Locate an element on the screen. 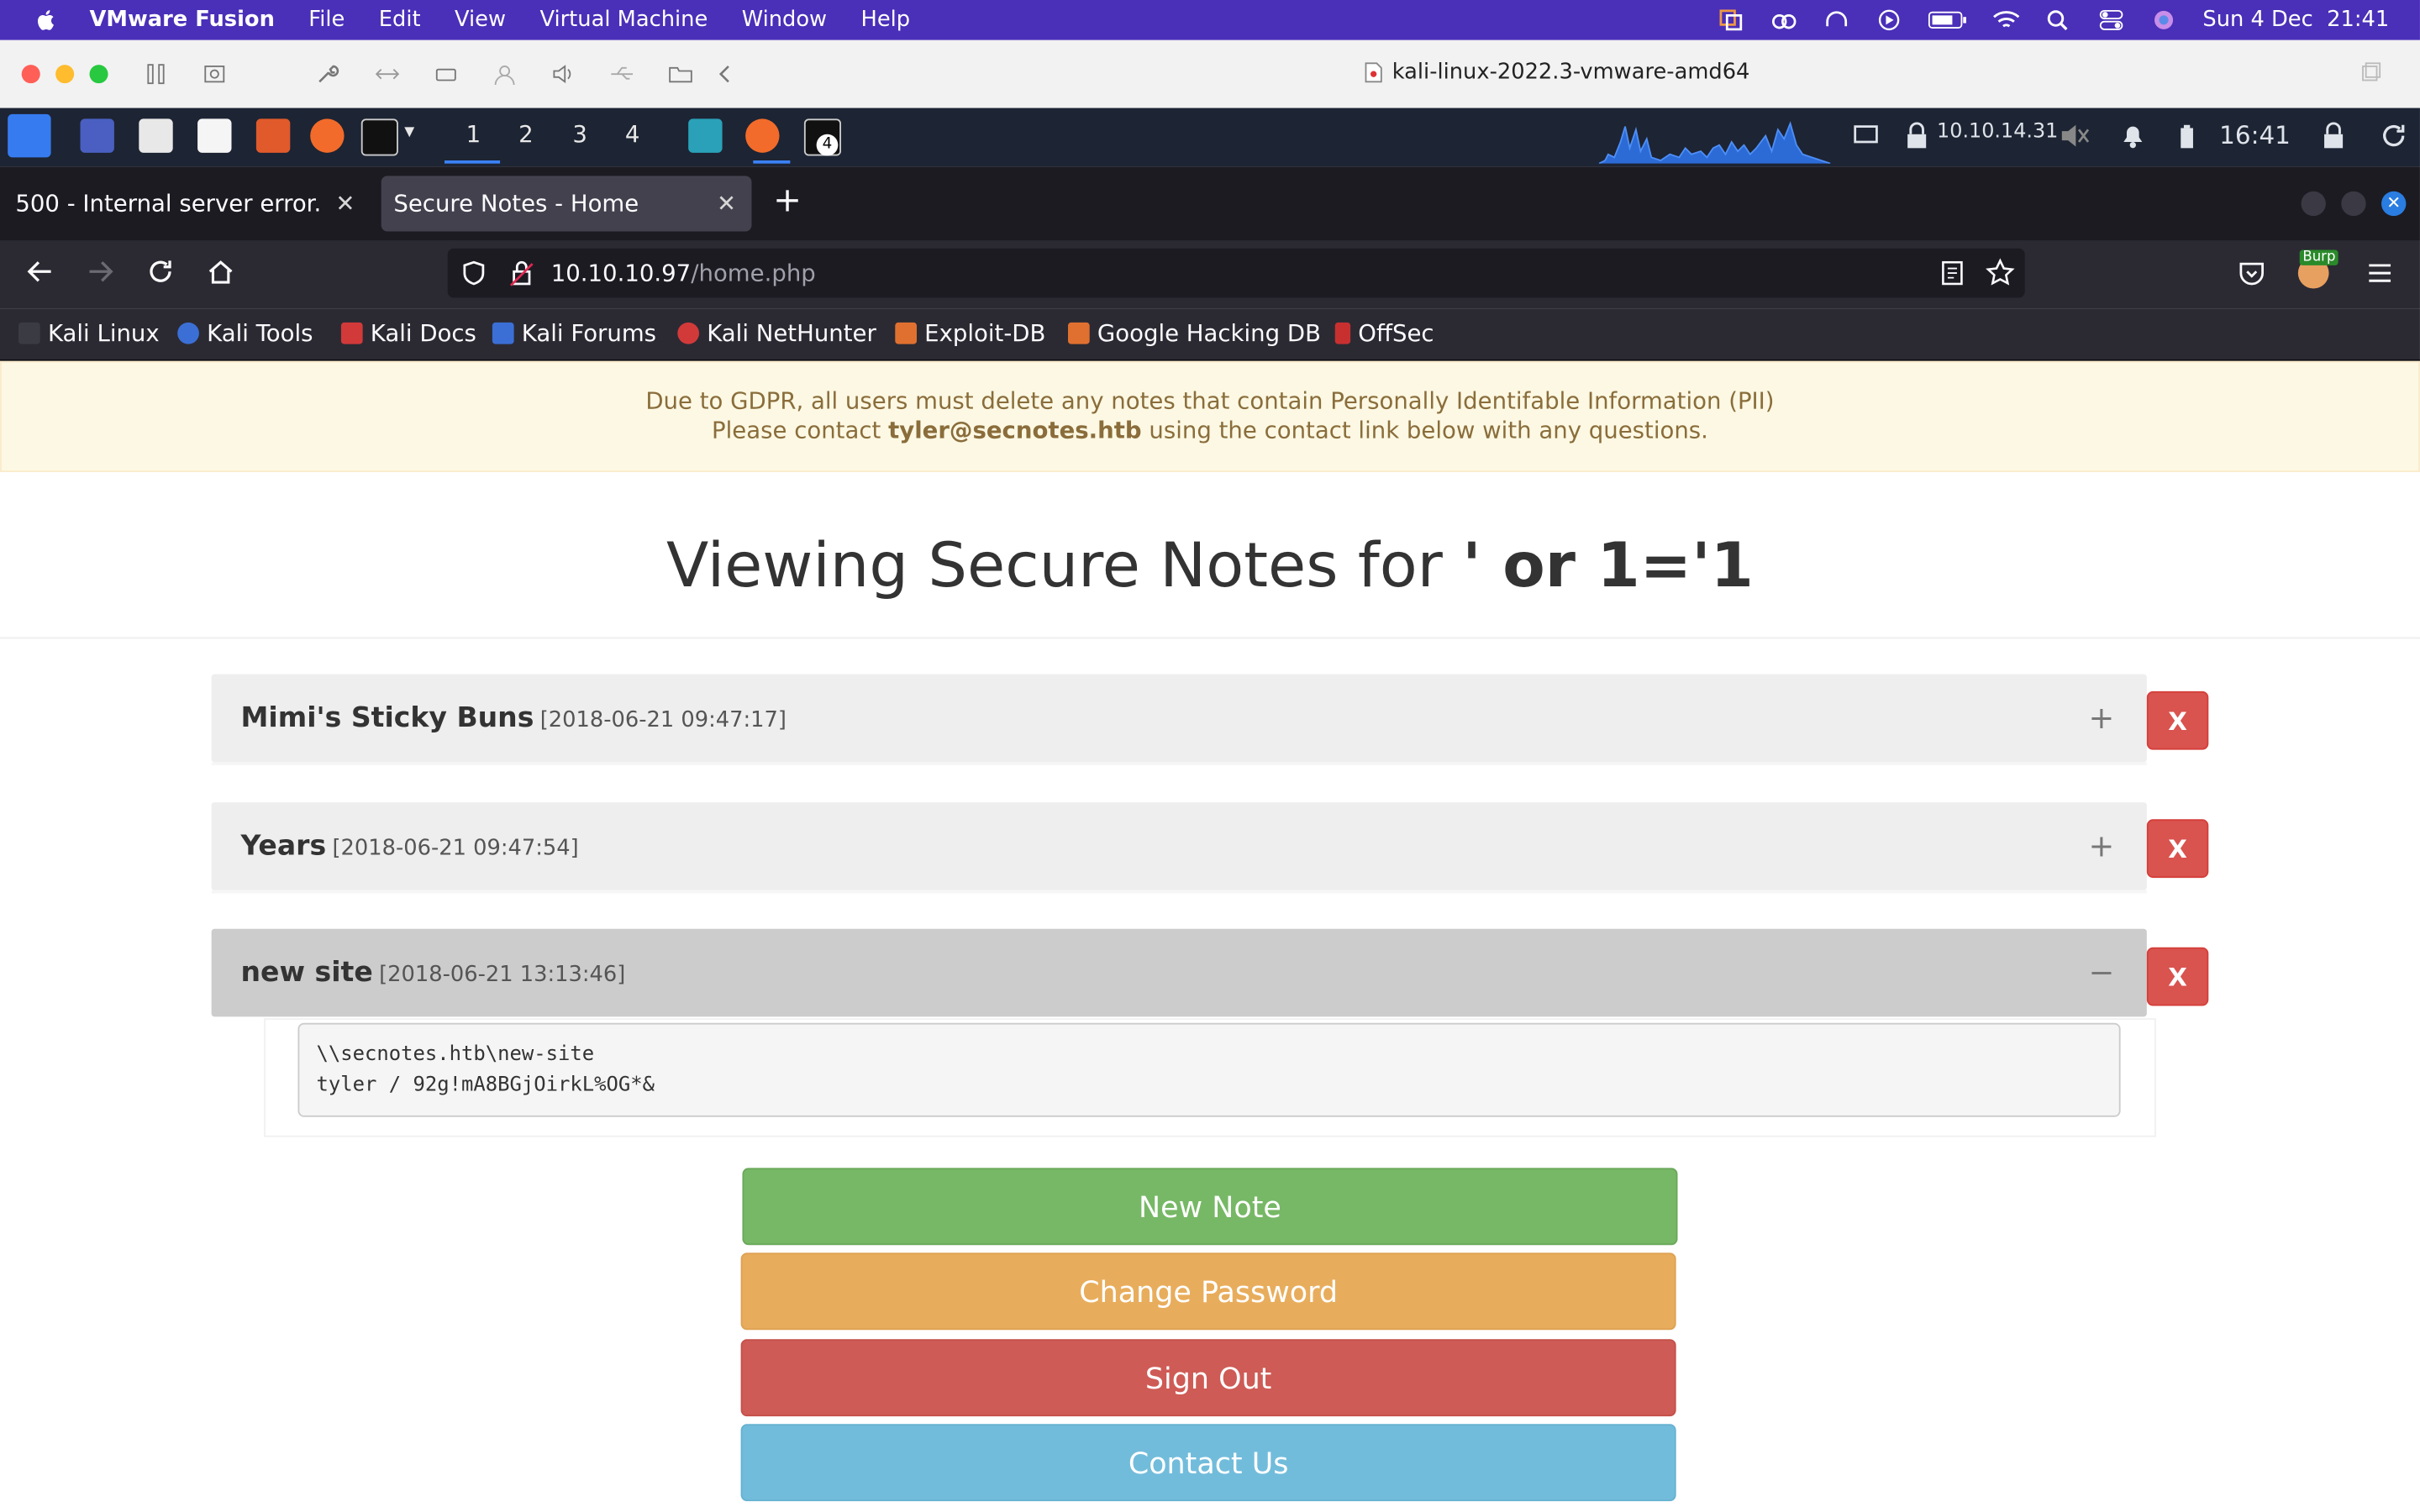 The width and height of the screenshot is (2420, 1512). collapse-minus-icon: − is located at coordinates (2101, 971).